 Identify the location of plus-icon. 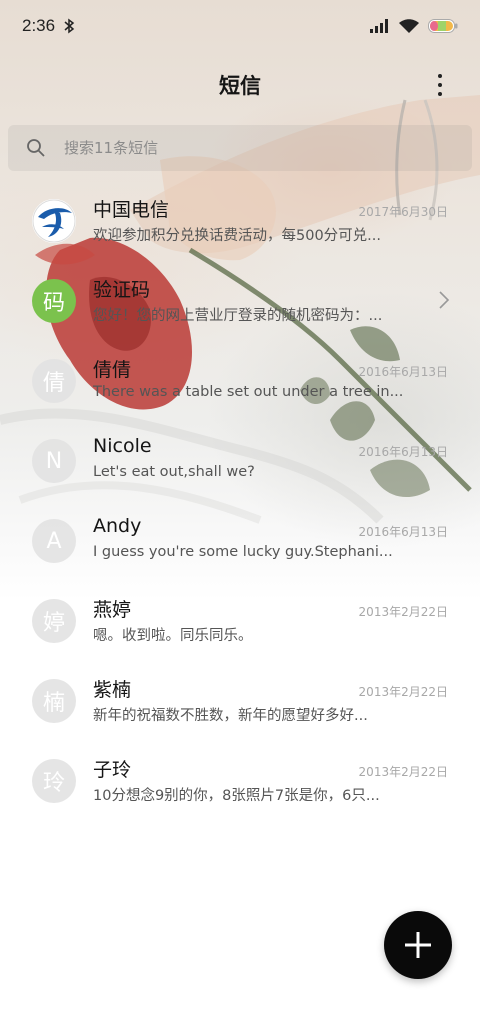
(418, 945).